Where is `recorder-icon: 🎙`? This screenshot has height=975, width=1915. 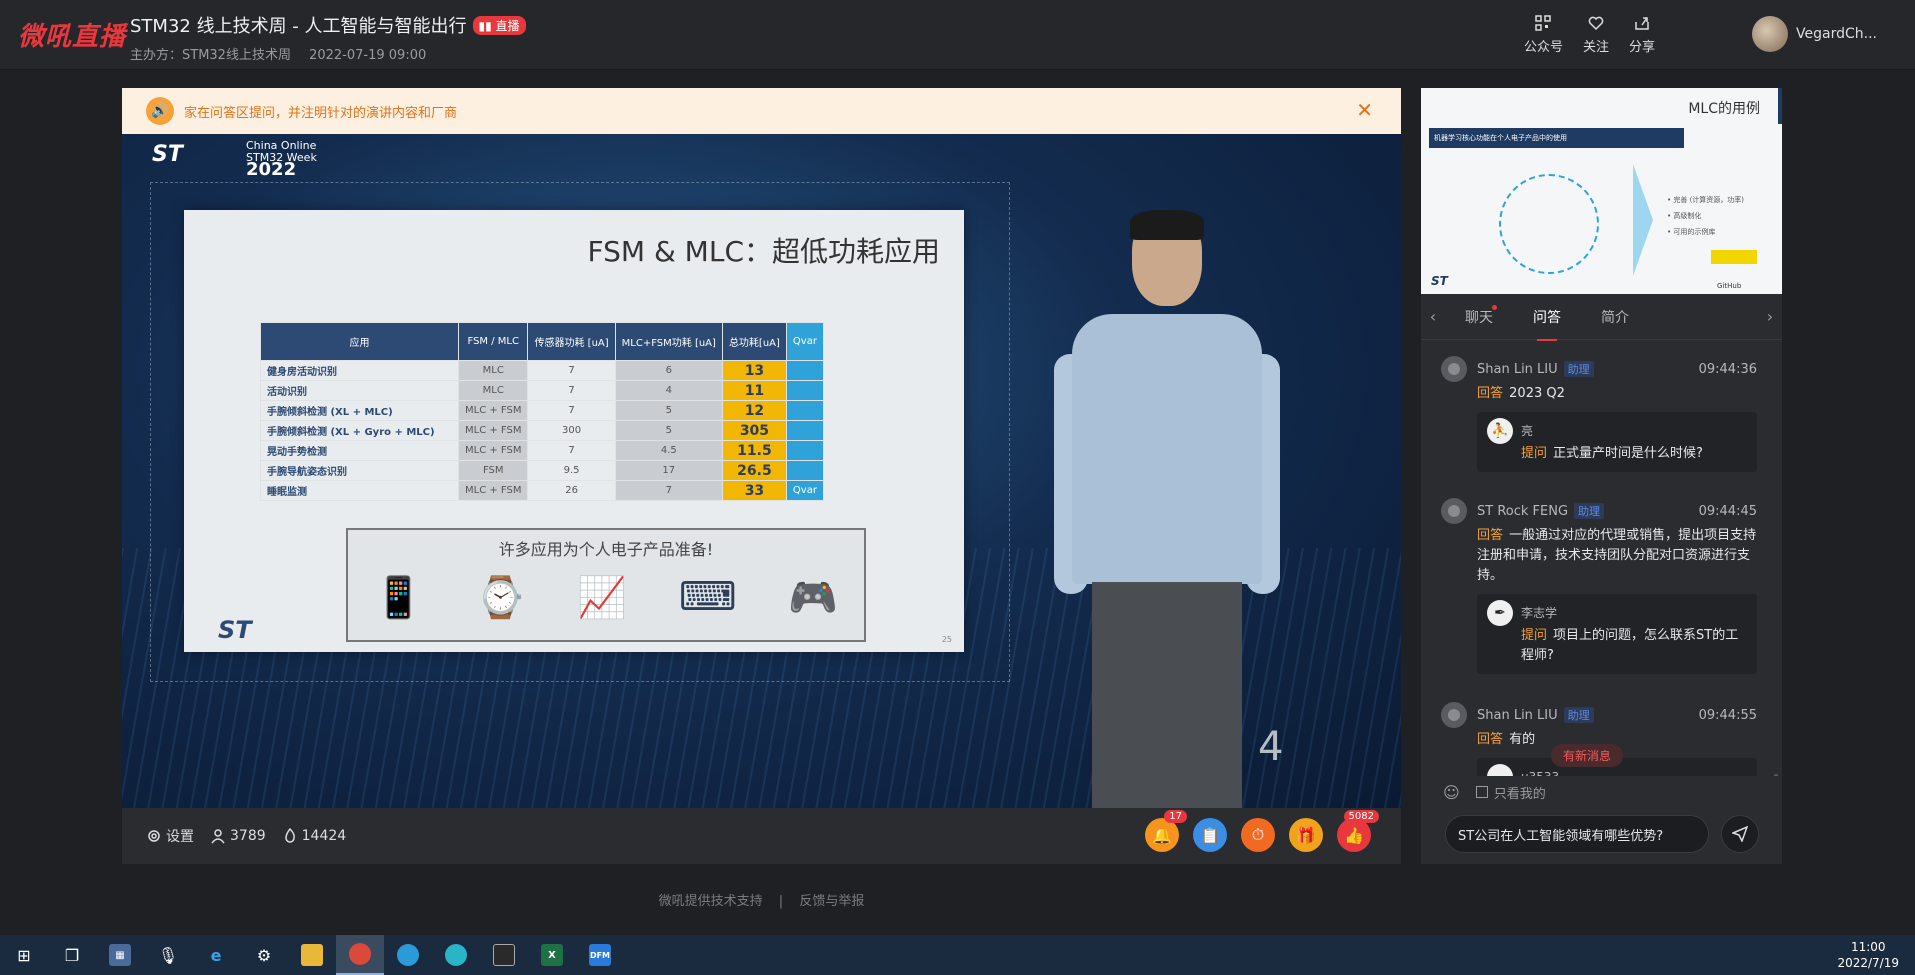 recorder-icon: 🎙 is located at coordinates (168, 955).